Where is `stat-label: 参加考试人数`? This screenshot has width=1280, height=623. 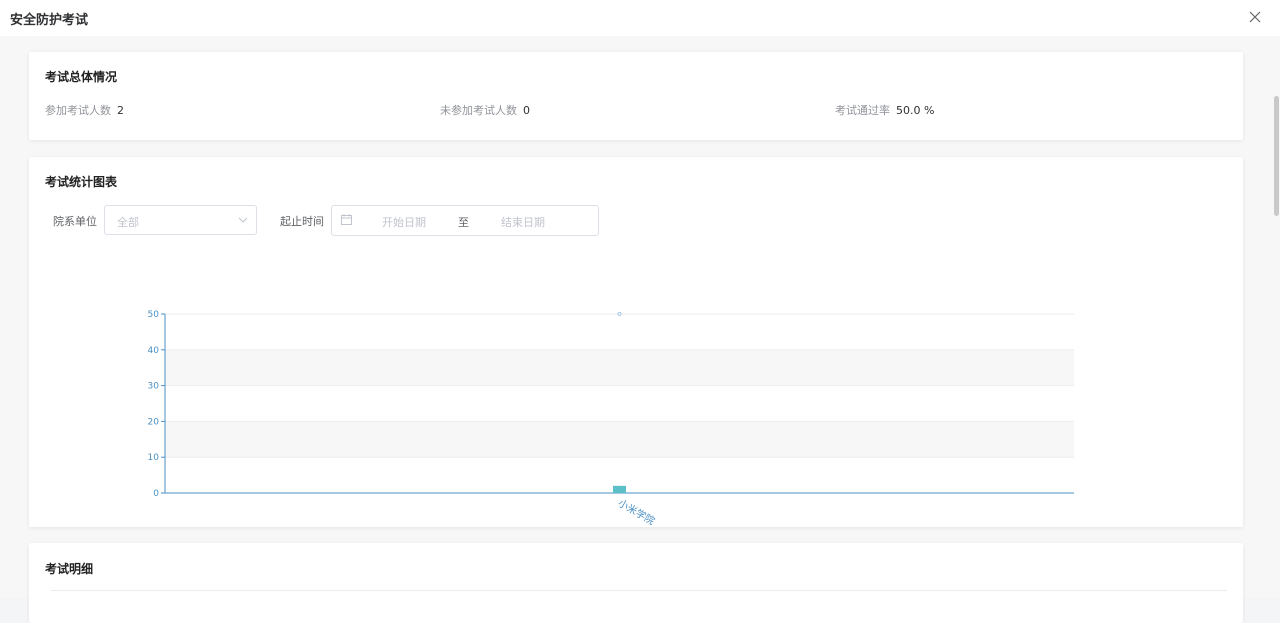
stat-label: 参加考试人数 is located at coordinates (78, 110).